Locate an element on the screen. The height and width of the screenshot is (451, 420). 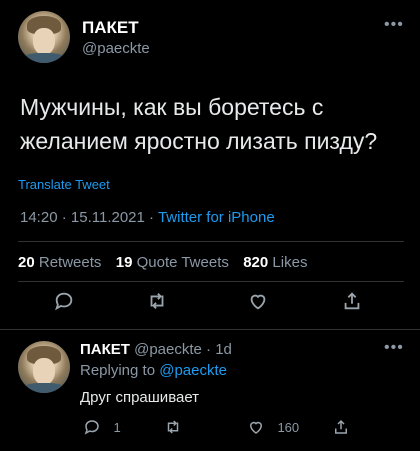
retweets-stat: 20 Retweets is located at coordinates (62, 262).